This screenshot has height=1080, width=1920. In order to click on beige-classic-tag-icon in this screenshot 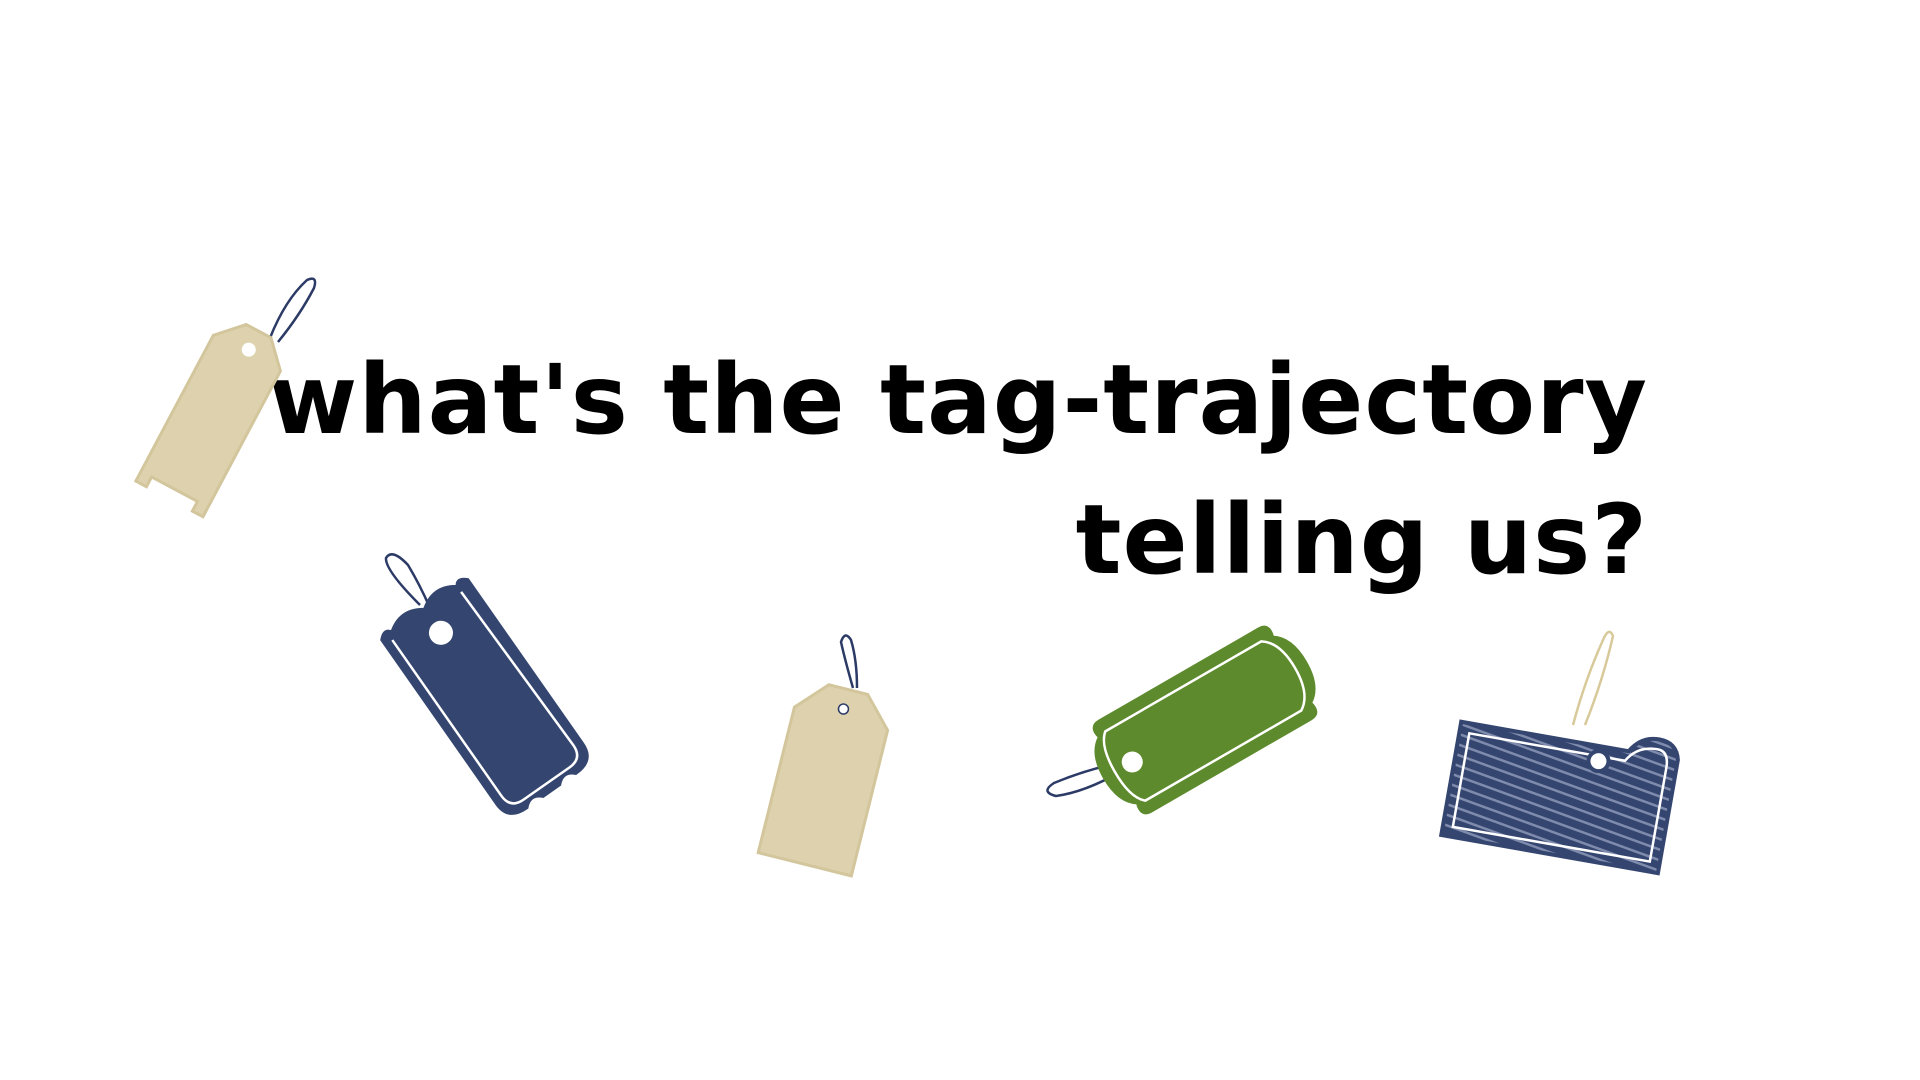, I will do `click(823, 756)`.